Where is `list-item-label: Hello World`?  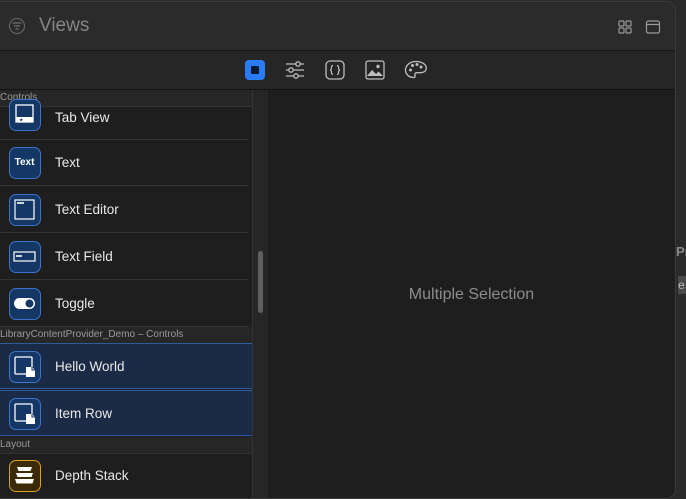
list-item-label: Hello World is located at coordinates (90, 366).